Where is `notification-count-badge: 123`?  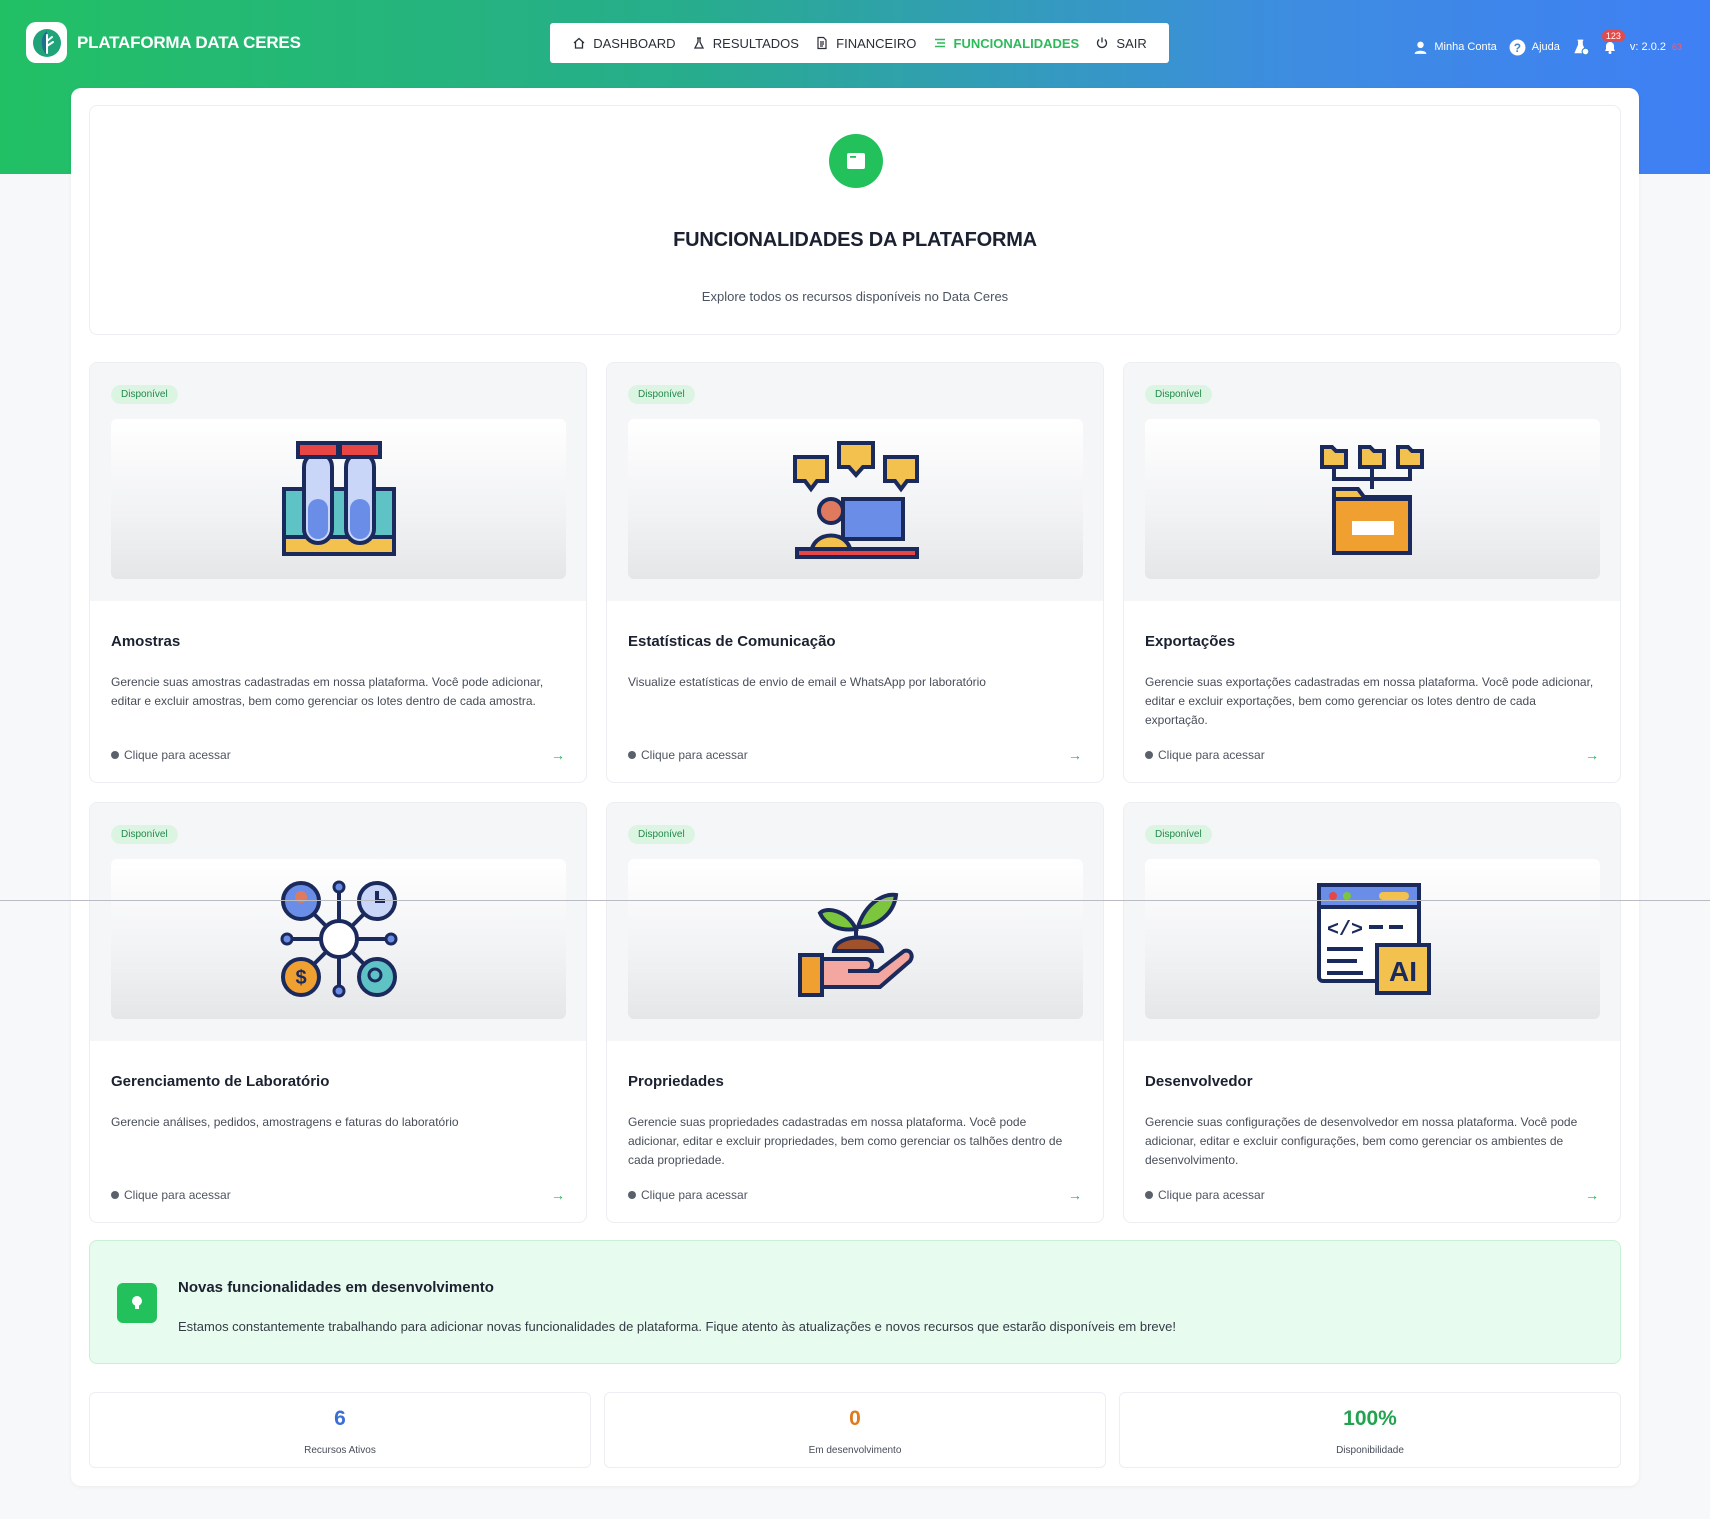
notification-count-badge: 123 is located at coordinates (1613, 36).